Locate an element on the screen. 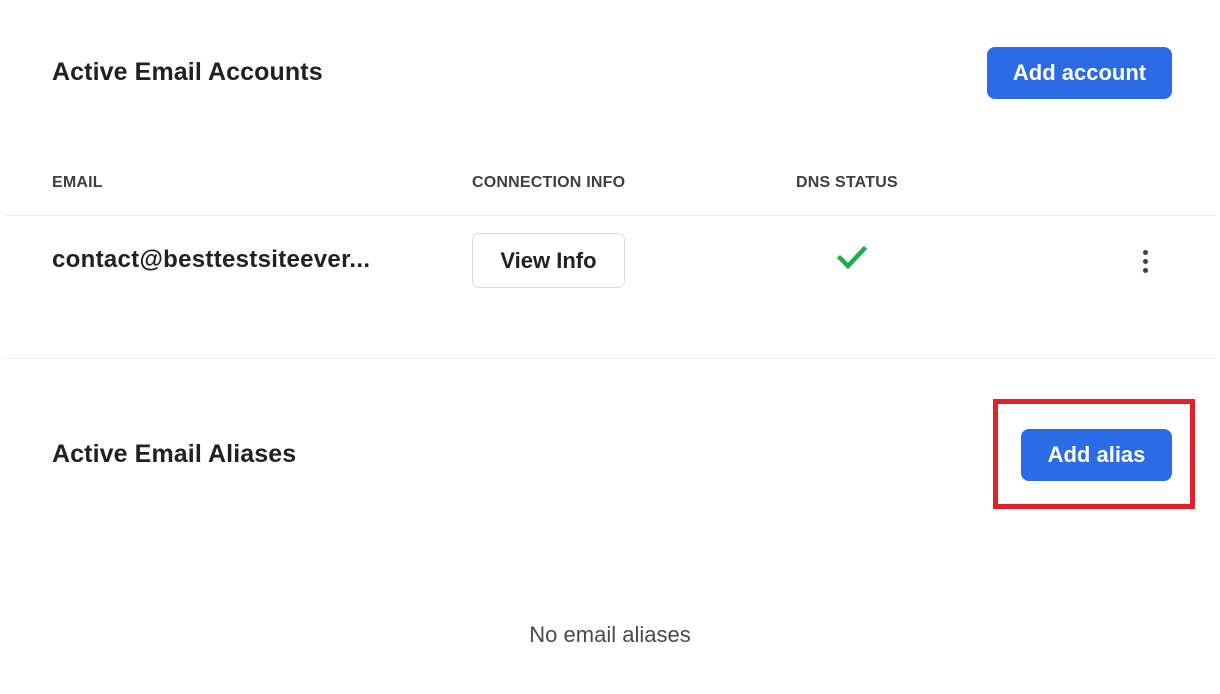 The width and height of the screenshot is (1220, 694). column-header-connection-info: CONNECTION INFO is located at coordinates (549, 182).